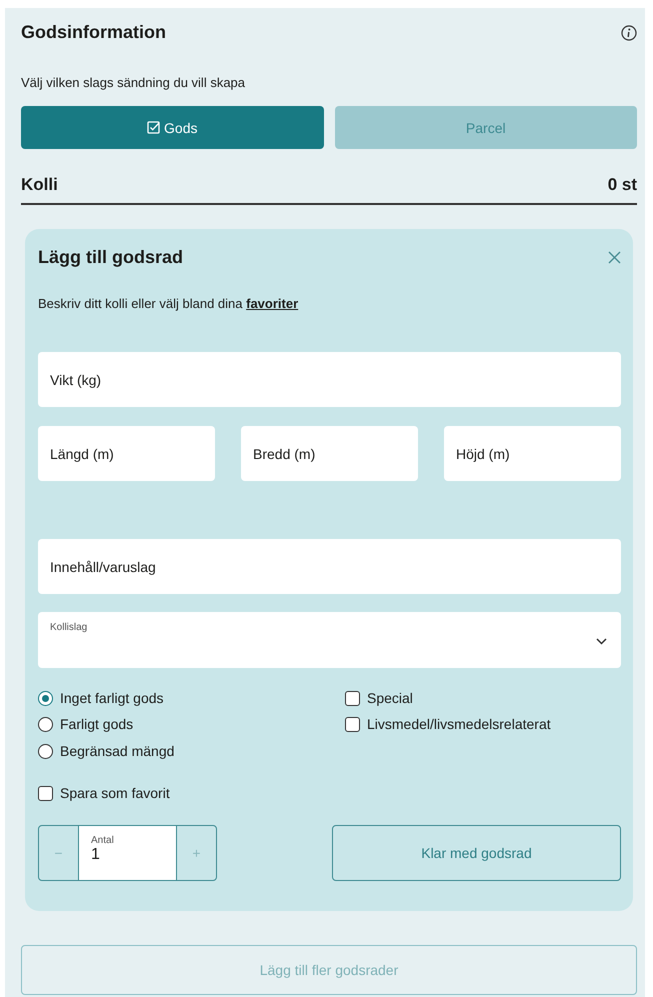 This screenshot has width=653, height=997. I want to click on done-button: Klar med godsrad, so click(476, 853).